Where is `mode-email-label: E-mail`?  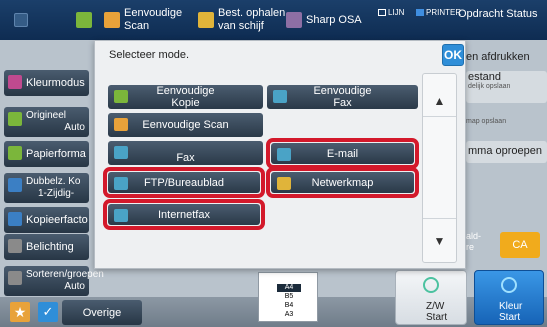
mode-email-label: E-mail is located at coordinates (342, 153).